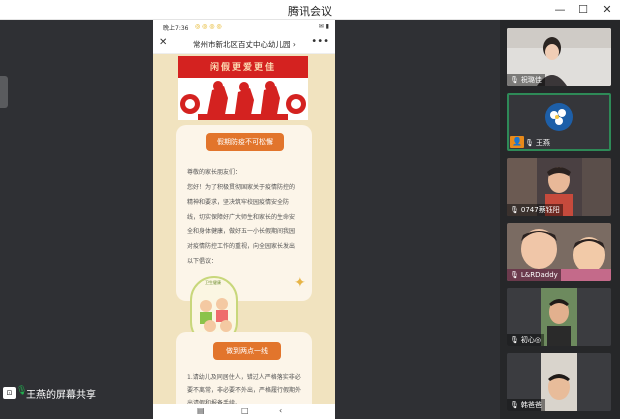  Describe the element at coordinates (163, 42) in the screenshot. I see `close-icon: ✕` at that location.